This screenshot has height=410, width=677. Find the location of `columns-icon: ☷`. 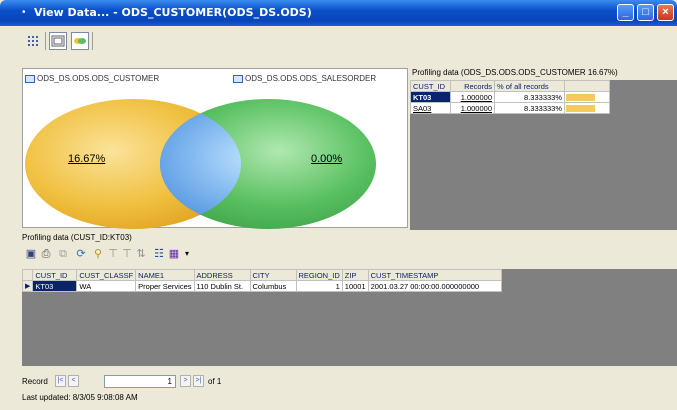

columns-icon: ☷ is located at coordinates (159, 254).